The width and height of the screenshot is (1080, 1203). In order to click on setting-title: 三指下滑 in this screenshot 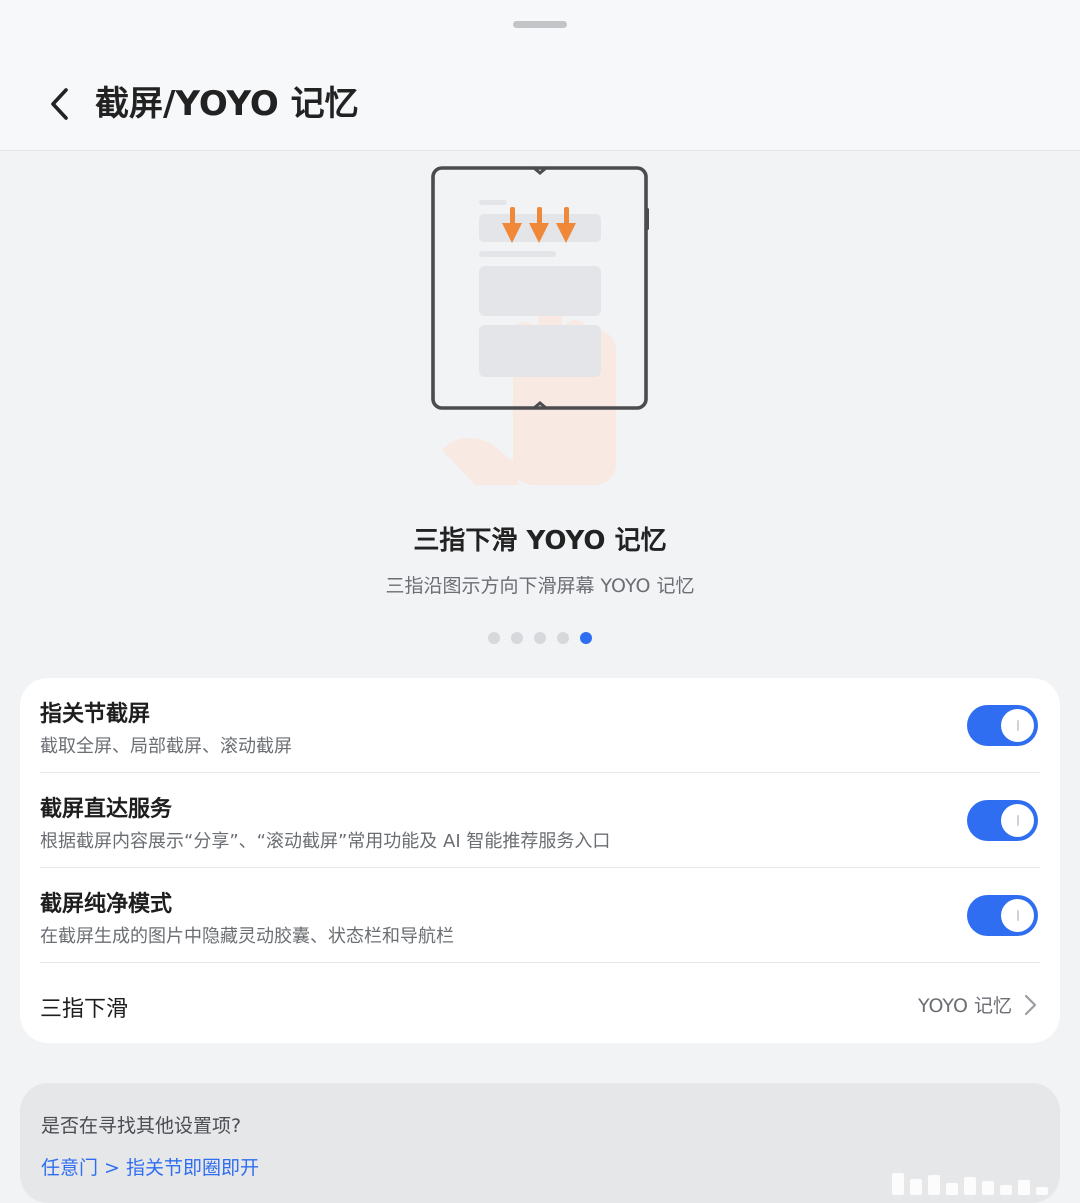, I will do `click(84, 1009)`.